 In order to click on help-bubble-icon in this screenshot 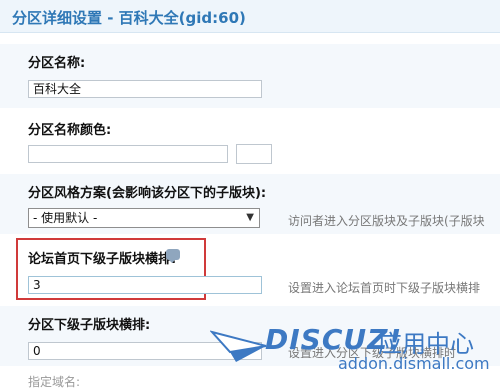, I will do `click(173, 256)`.